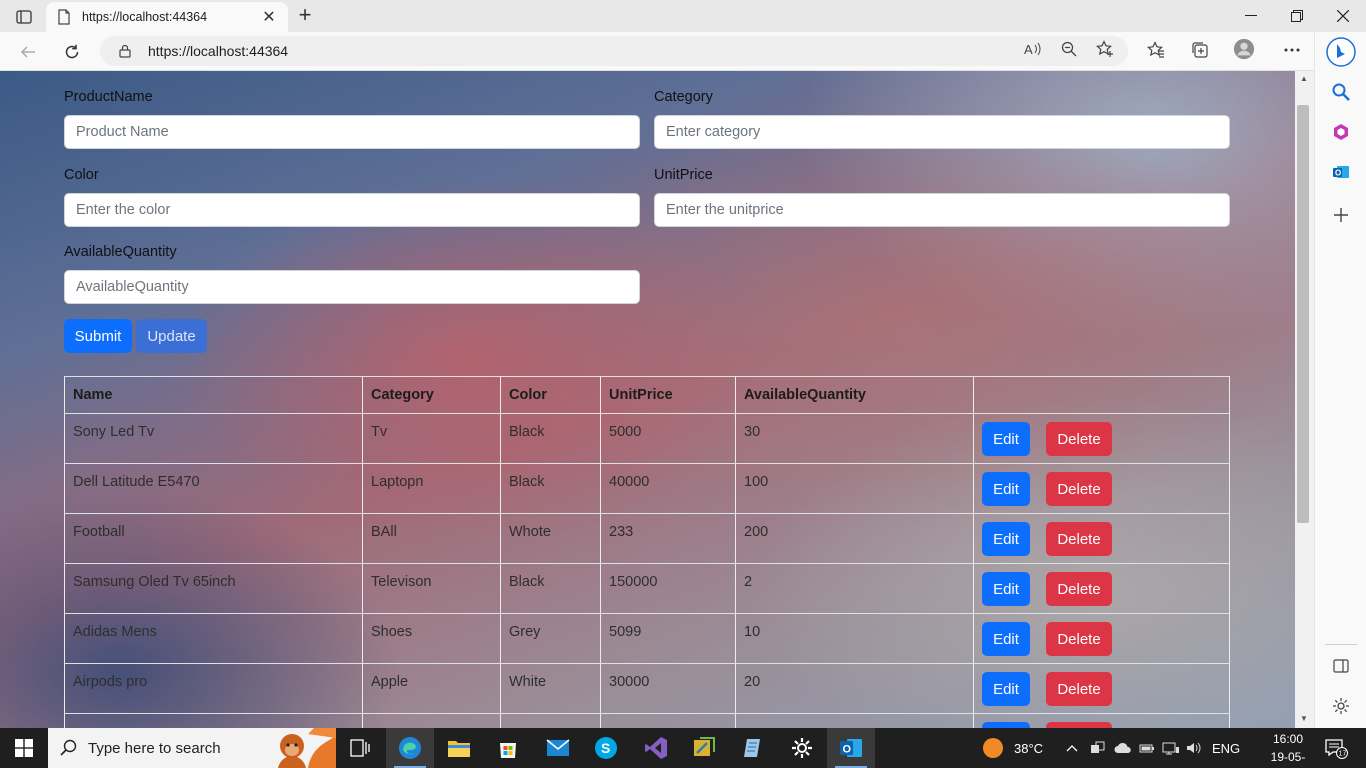 Image resolution: width=1366 pixels, height=768 pixels. I want to click on network-device-icon, so click(1098, 748).